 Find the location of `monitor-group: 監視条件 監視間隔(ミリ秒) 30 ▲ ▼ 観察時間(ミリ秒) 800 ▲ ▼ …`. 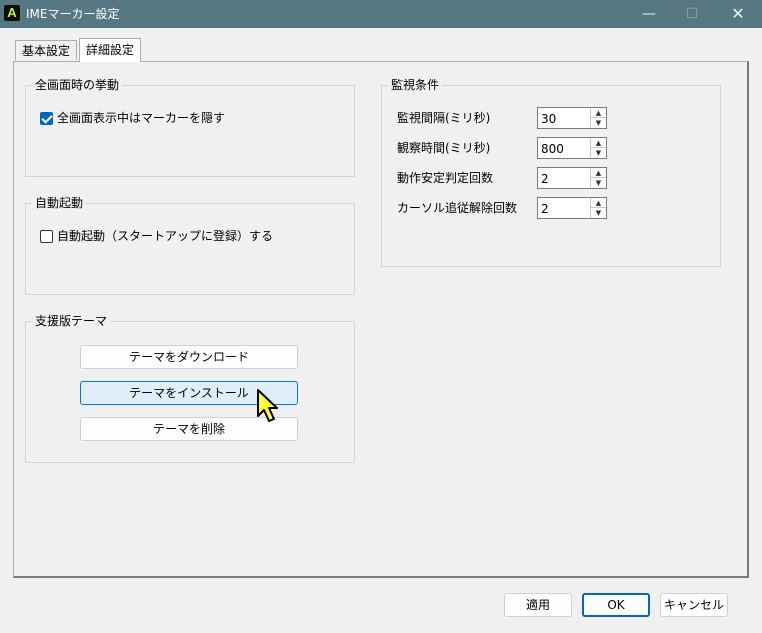

monitor-group: 監視条件 監視間隔(ミリ秒) 30 ▲ ▼ 観察時間(ミリ秒) 800 ▲ ▼ … is located at coordinates (551, 172).